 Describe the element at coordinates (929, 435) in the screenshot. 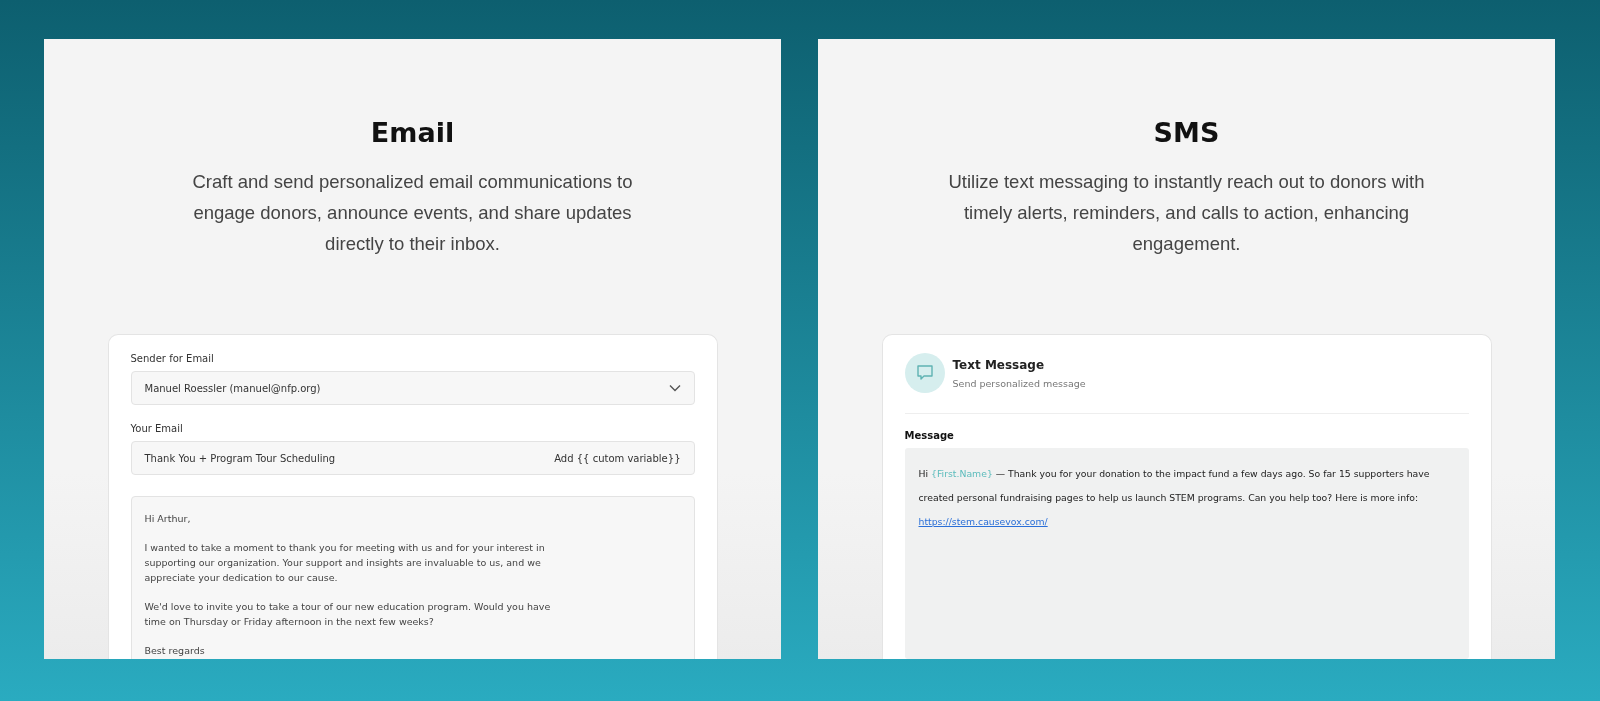

I see `field-label: Message` at that location.